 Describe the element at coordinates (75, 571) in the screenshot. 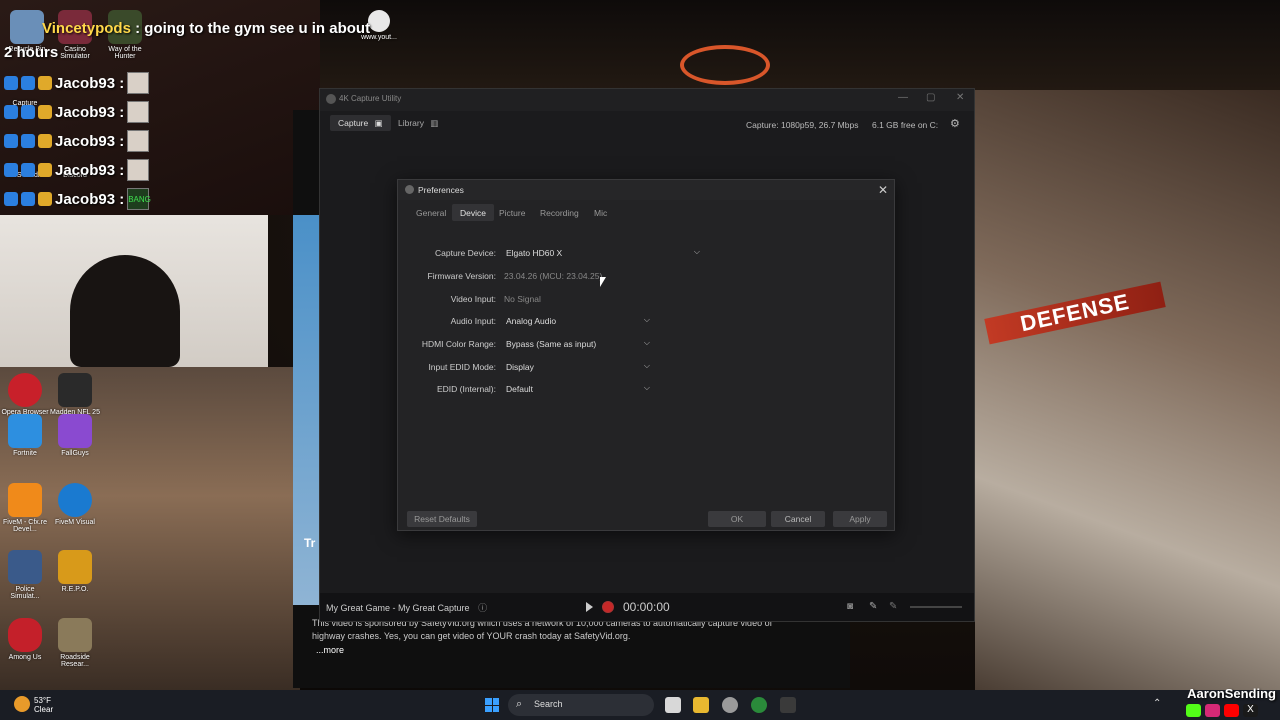

I see `desktop-icon-repo: R.E.P.O.` at that location.